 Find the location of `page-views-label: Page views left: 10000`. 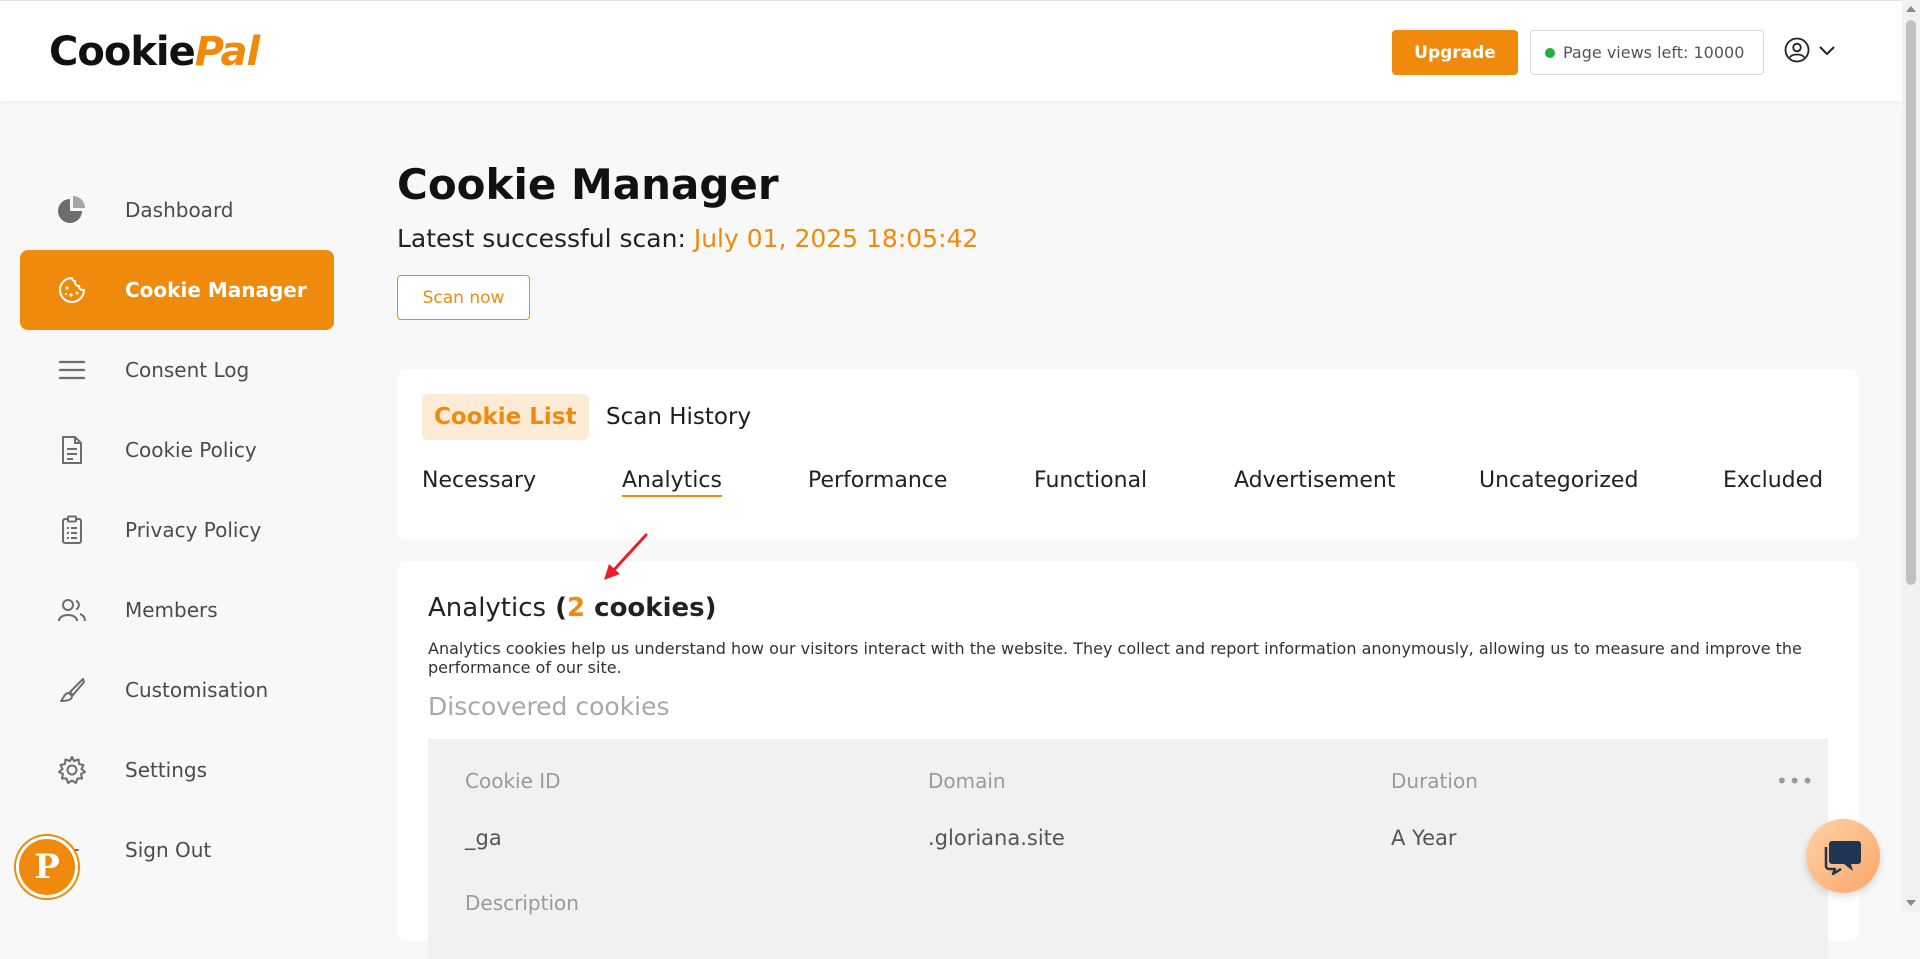

page-views-label: Page views left: 10000 is located at coordinates (1654, 52).